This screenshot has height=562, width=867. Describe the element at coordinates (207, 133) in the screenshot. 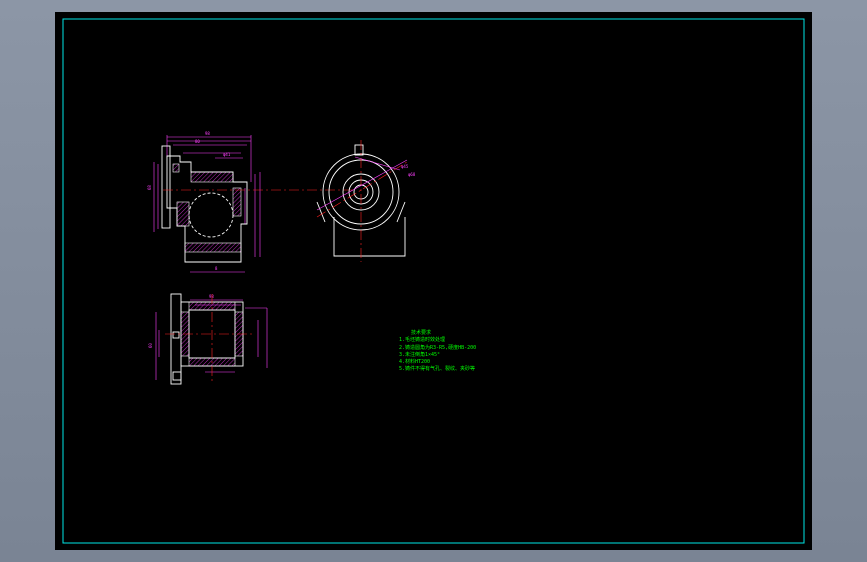

I see `svg-text: 98` at that location.